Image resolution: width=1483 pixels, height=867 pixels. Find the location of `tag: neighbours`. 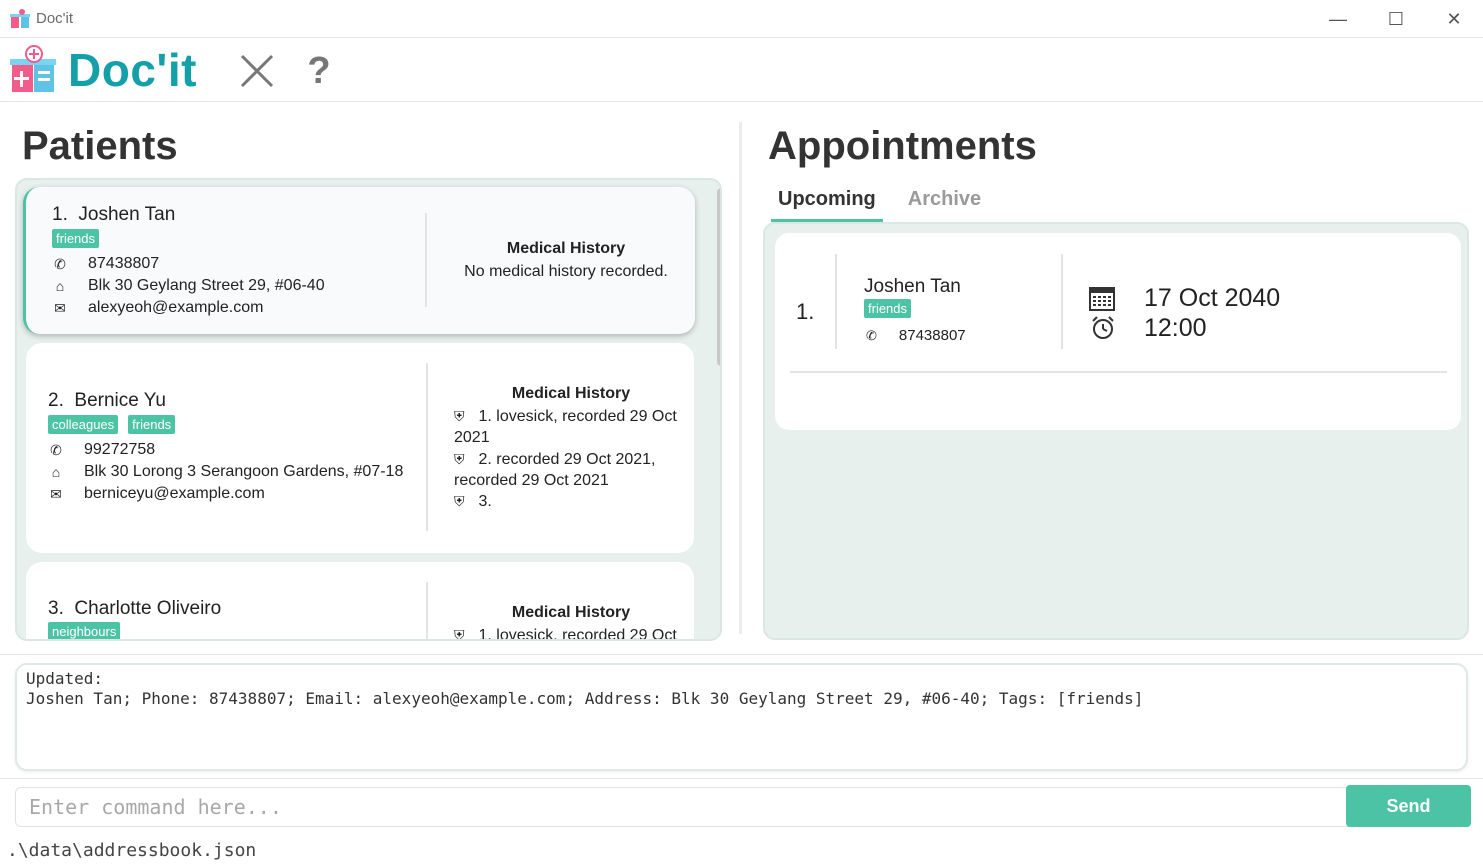

tag: neighbours is located at coordinates (84, 630).